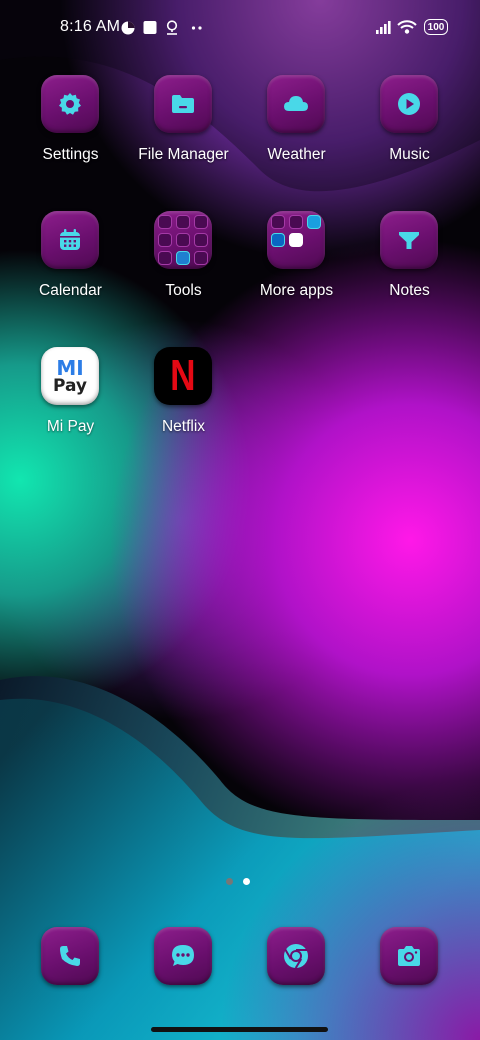 The height and width of the screenshot is (1040, 480). Describe the element at coordinates (150, 27) in the screenshot. I see `square-status-icon` at that location.